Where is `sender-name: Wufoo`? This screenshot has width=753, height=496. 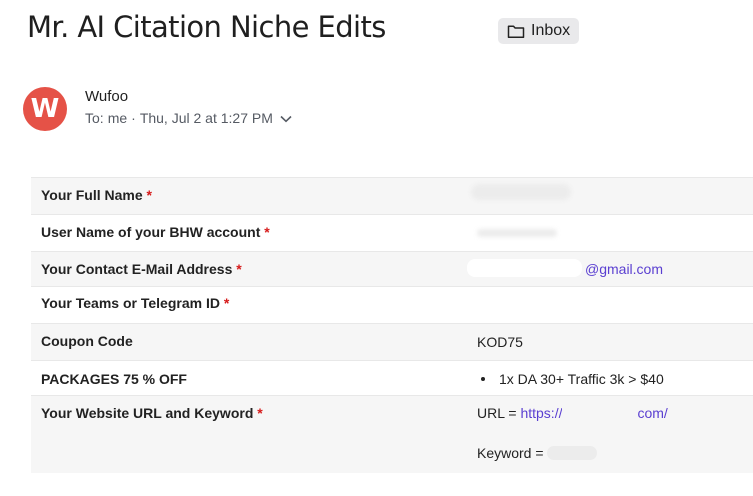 sender-name: Wufoo is located at coordinates (106, 96).